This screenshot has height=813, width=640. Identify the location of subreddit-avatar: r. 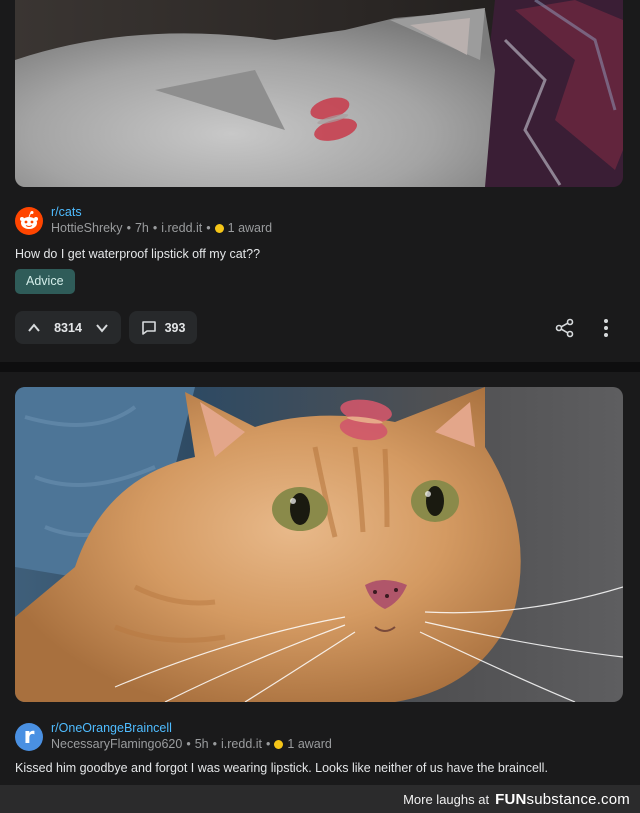
(29, 736).